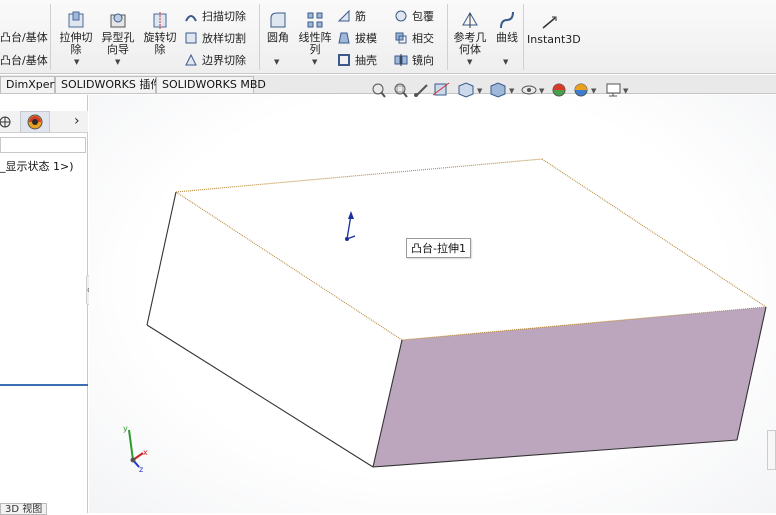 This screenshot has height=515, width=776. I want to click on boss-base-button-1: 凸台/基体, so click(24, 38).